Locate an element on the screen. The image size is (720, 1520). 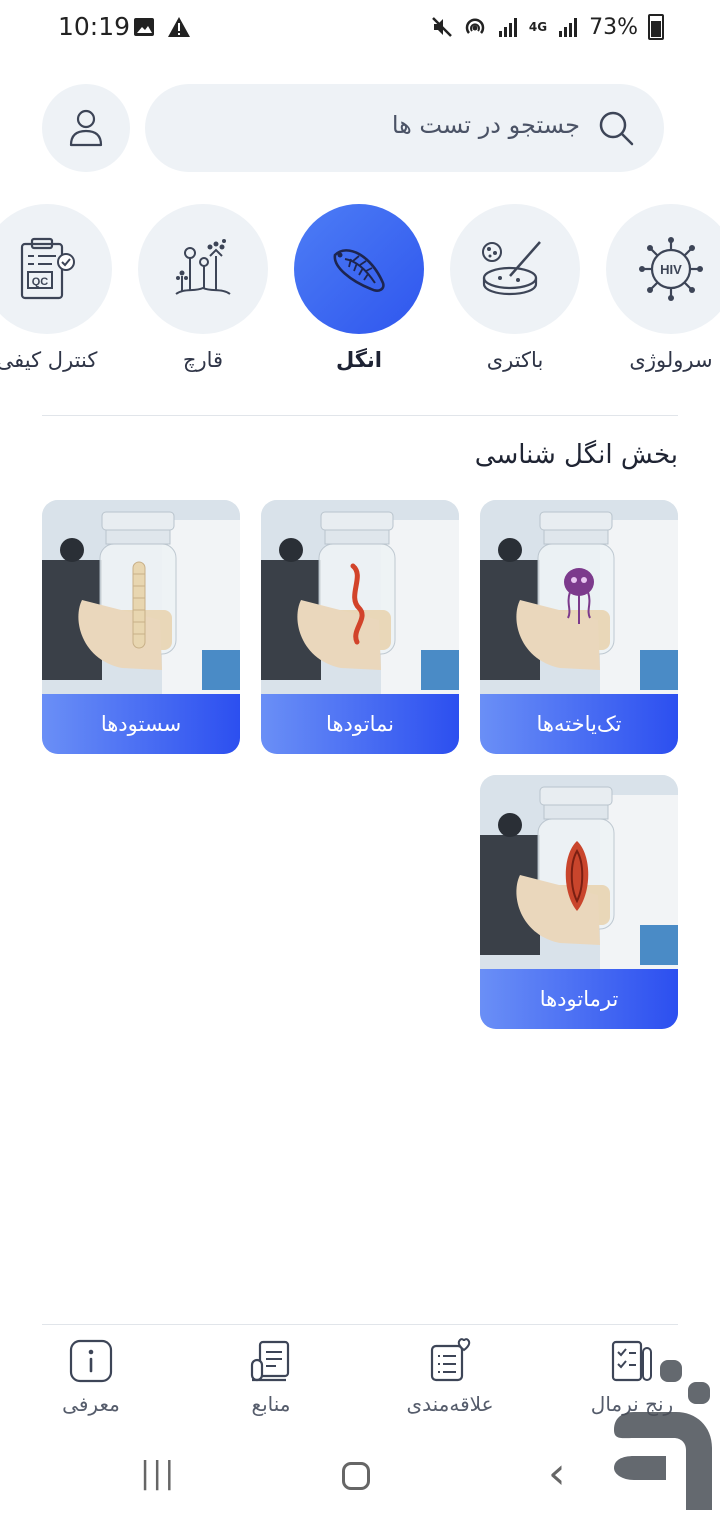
category-fungi: قارچ is located at coordinates (203, 288).